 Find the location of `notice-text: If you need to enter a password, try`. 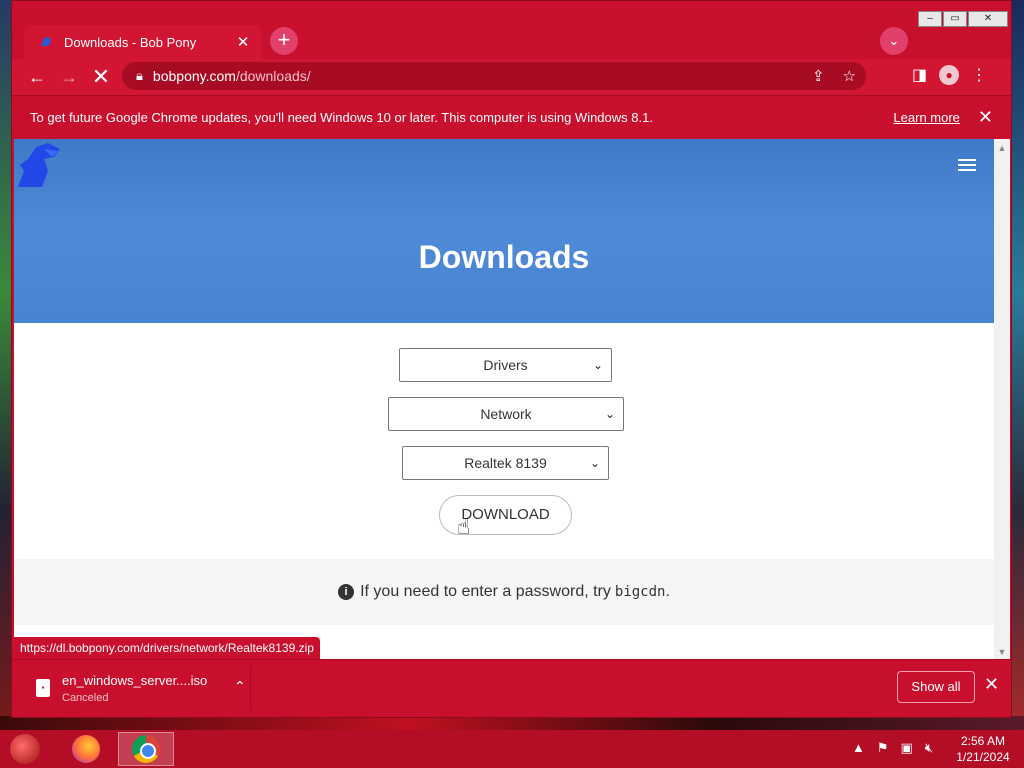

notice-text: If you need to enter a password, try is located at coordinates (485, 591).